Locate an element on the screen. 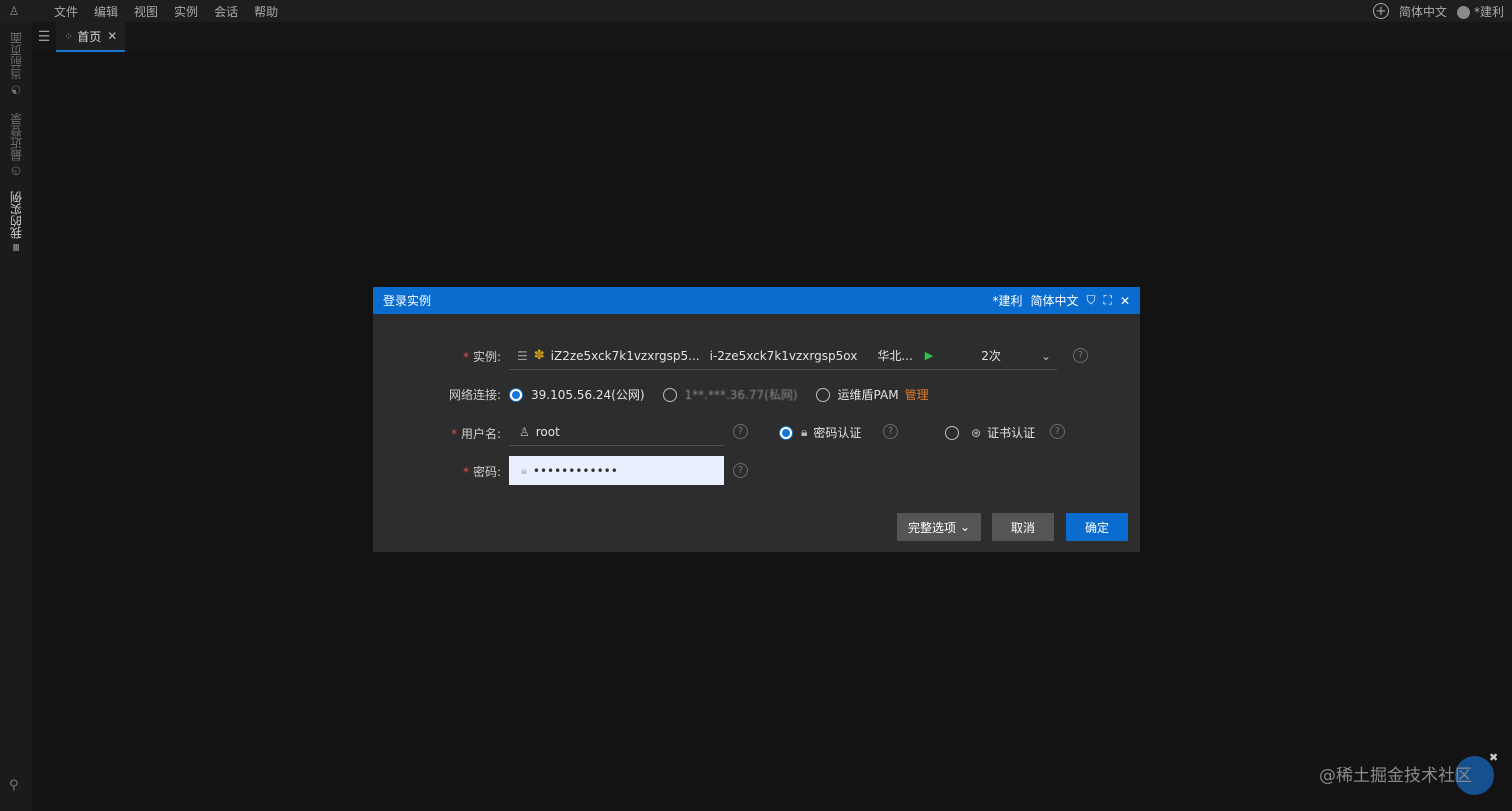 The height and width of the screenshot is (811, 1512). options-button: 完整选项 ⌄ is located at coordinates (939, 527).